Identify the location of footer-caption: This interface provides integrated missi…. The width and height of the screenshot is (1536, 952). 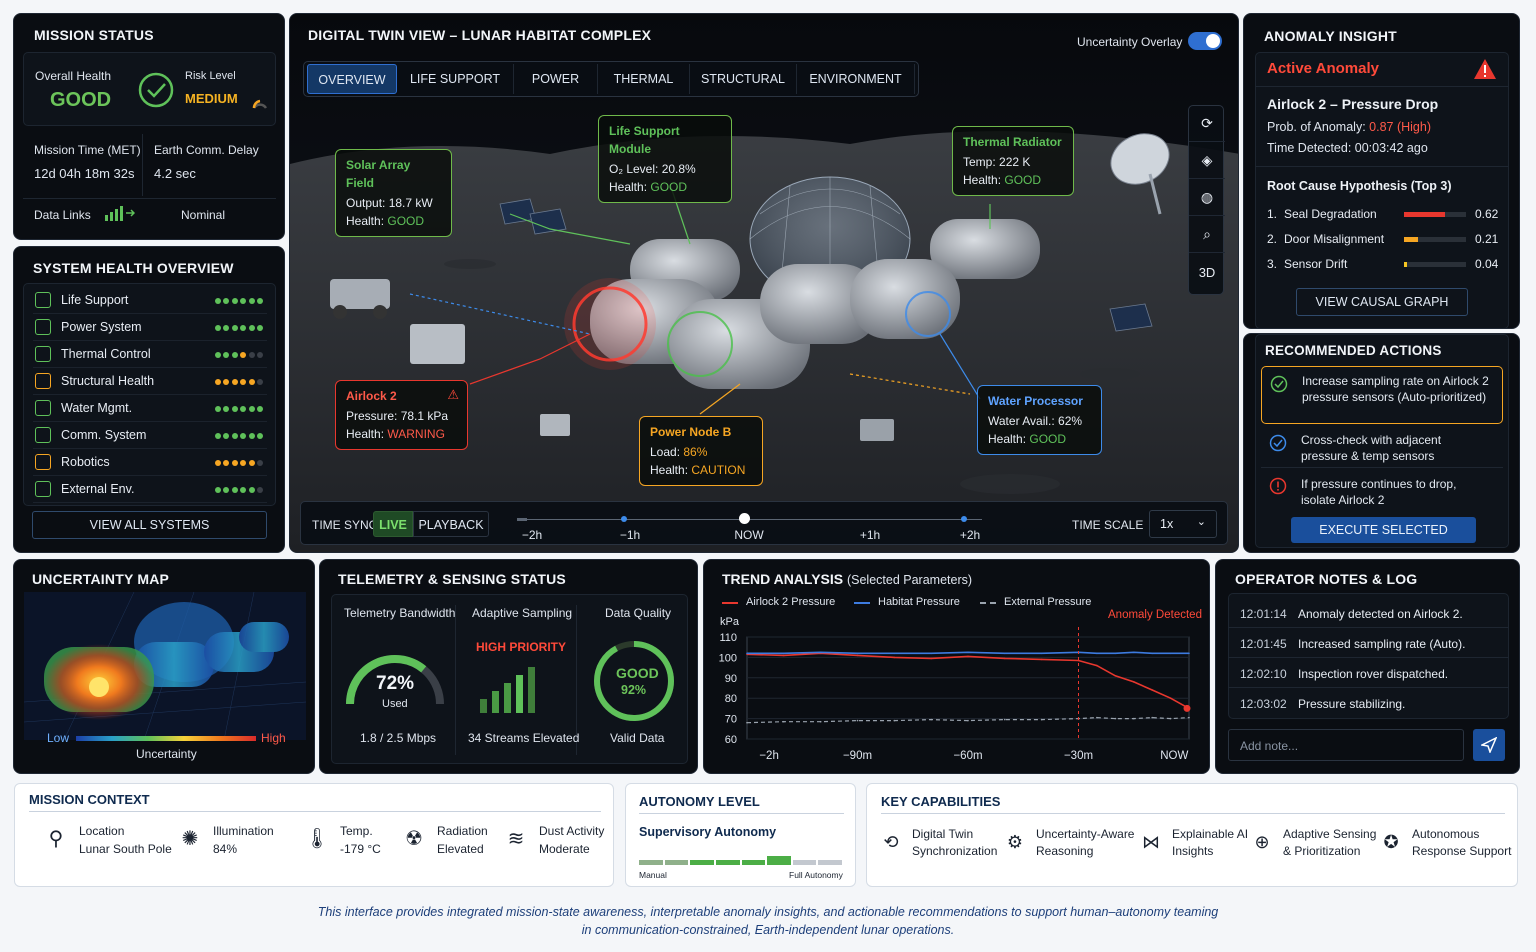
(768, 921).